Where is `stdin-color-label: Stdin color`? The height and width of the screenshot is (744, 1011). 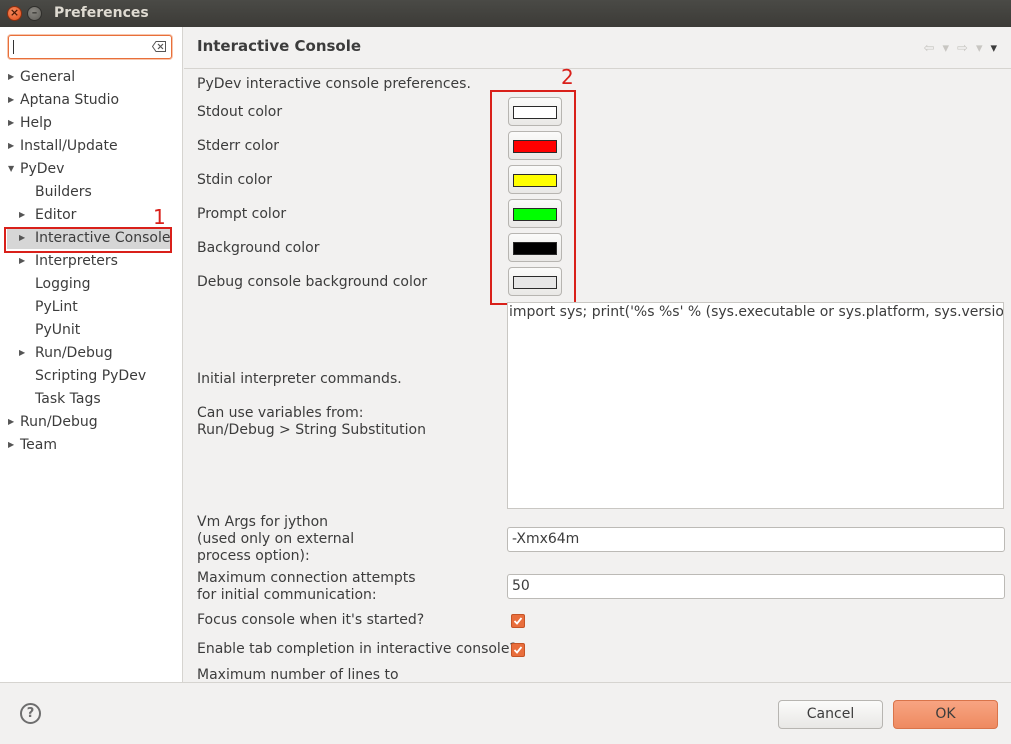
stdin-color-label: Stdin color is located at coordinates (234, 180).